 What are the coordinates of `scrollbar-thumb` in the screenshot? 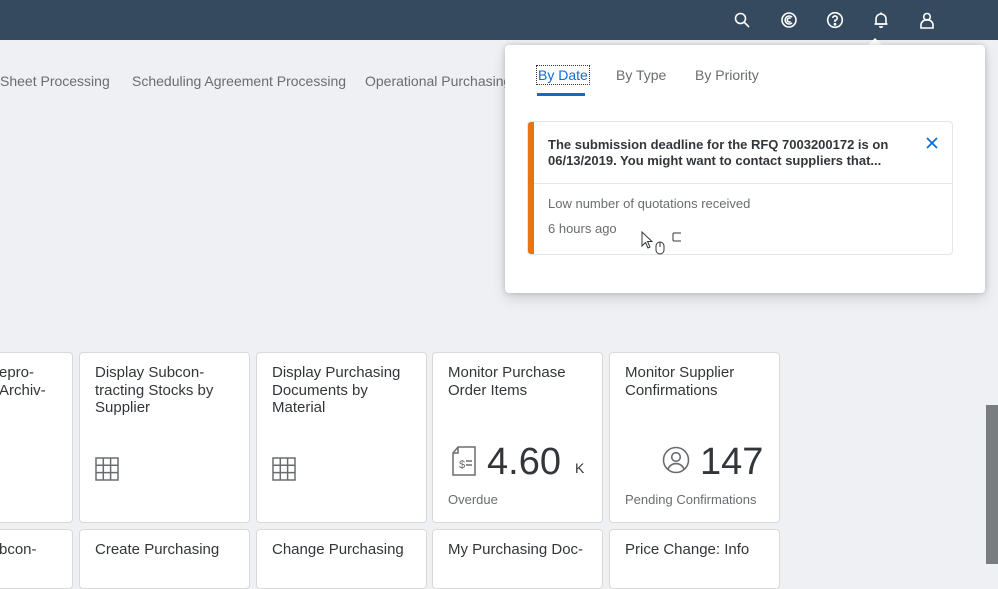 It's located at (992, 484).